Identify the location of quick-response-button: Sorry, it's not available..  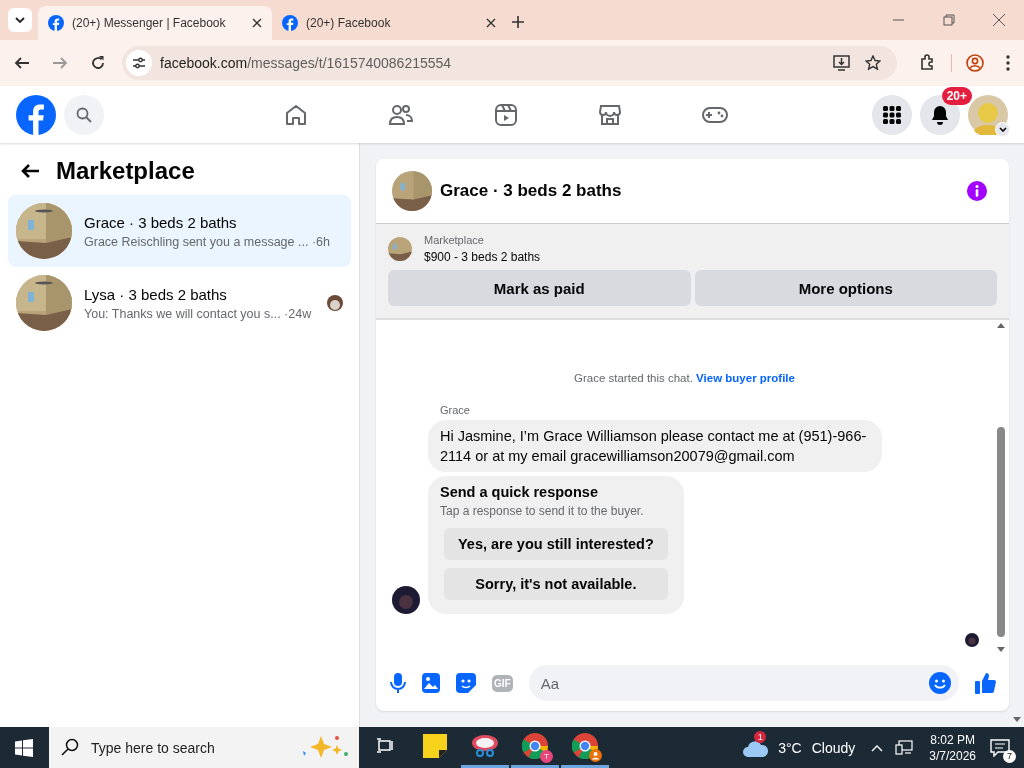
(556, 584).